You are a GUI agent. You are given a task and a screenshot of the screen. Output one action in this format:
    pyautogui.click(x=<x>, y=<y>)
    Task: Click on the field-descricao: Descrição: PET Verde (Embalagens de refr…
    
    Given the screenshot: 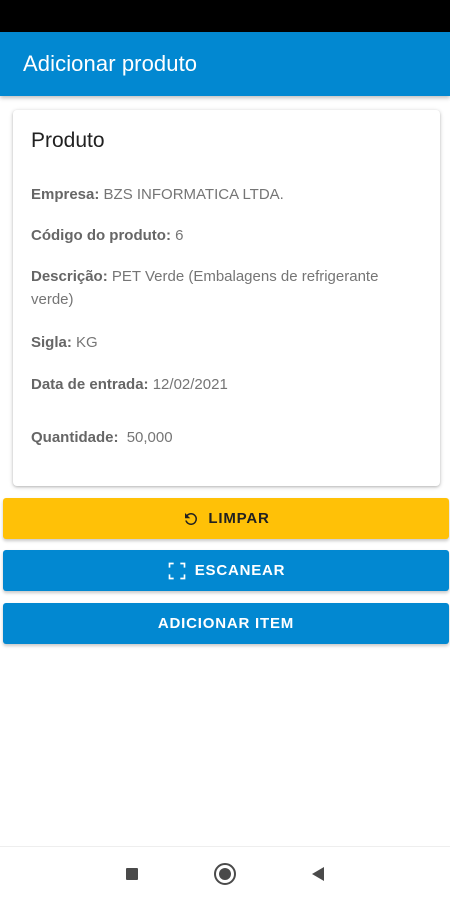 What is the action you would take?
    pyautogui.click(x=221, y=288)
    